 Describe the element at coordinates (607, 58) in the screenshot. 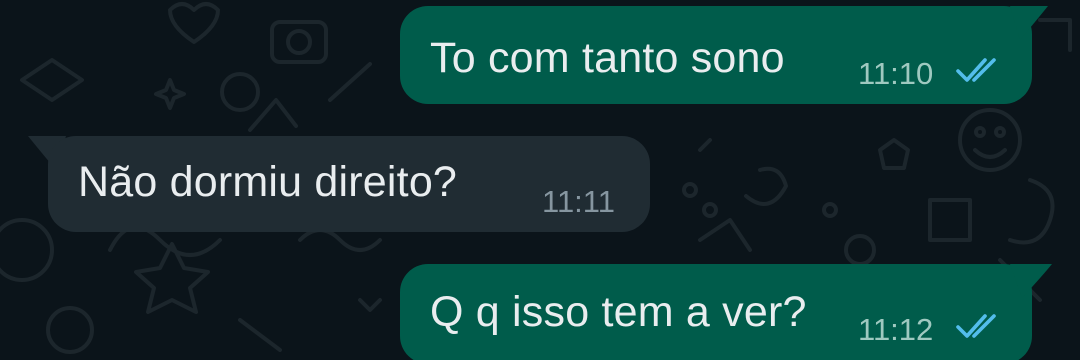

I see `message-text: To com tanto sono` at that location.